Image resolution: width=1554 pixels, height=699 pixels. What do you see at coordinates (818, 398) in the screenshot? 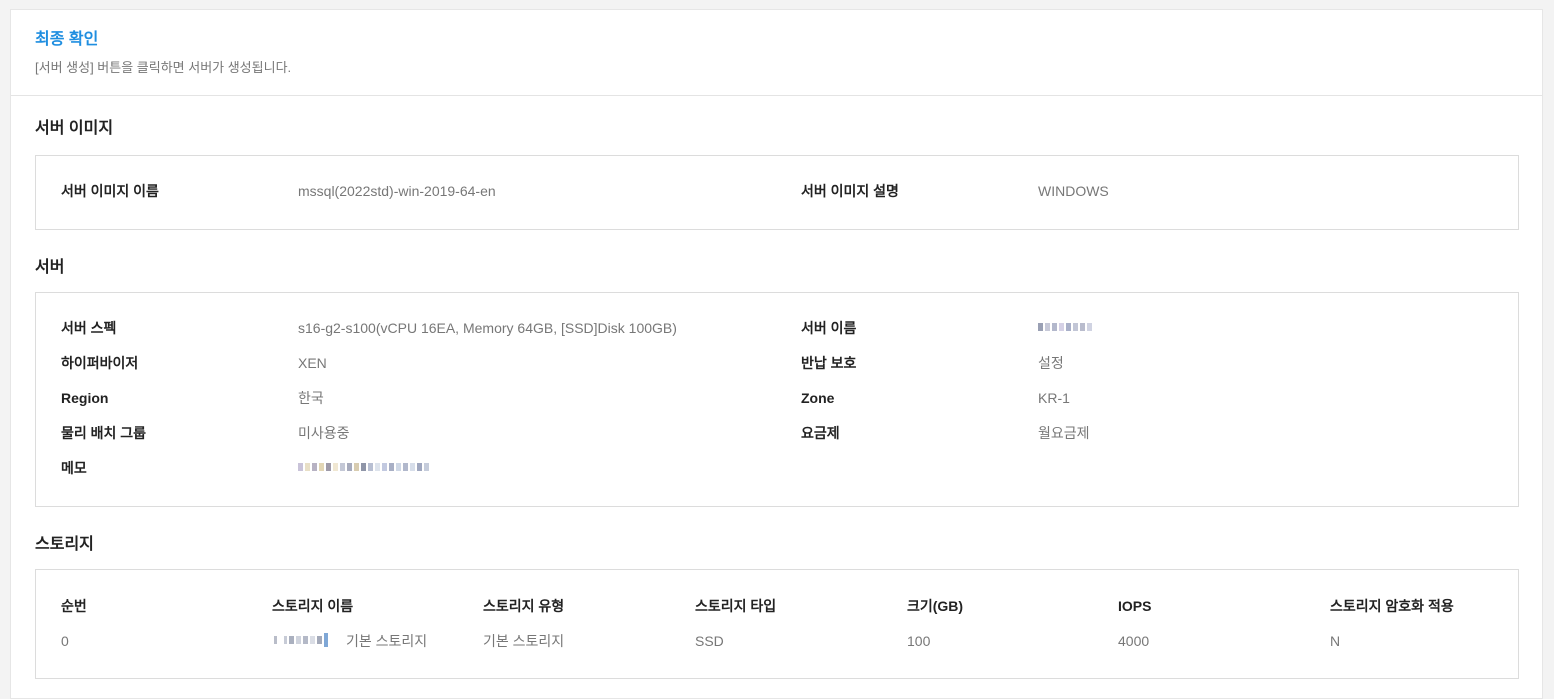
I see `zone-label: Zone` at bounding box center [818, 398].